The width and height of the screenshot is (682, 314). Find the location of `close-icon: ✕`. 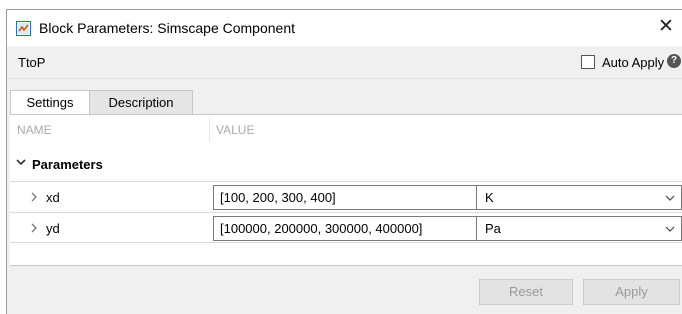

close-icon: ✕ is located at coordinates (666, 26).